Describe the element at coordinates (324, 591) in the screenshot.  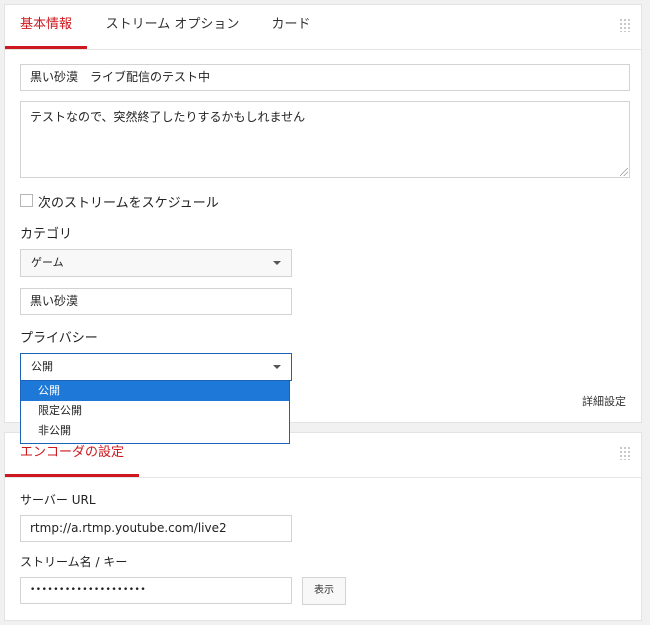
I see `show-key-button: 表示` at that location.